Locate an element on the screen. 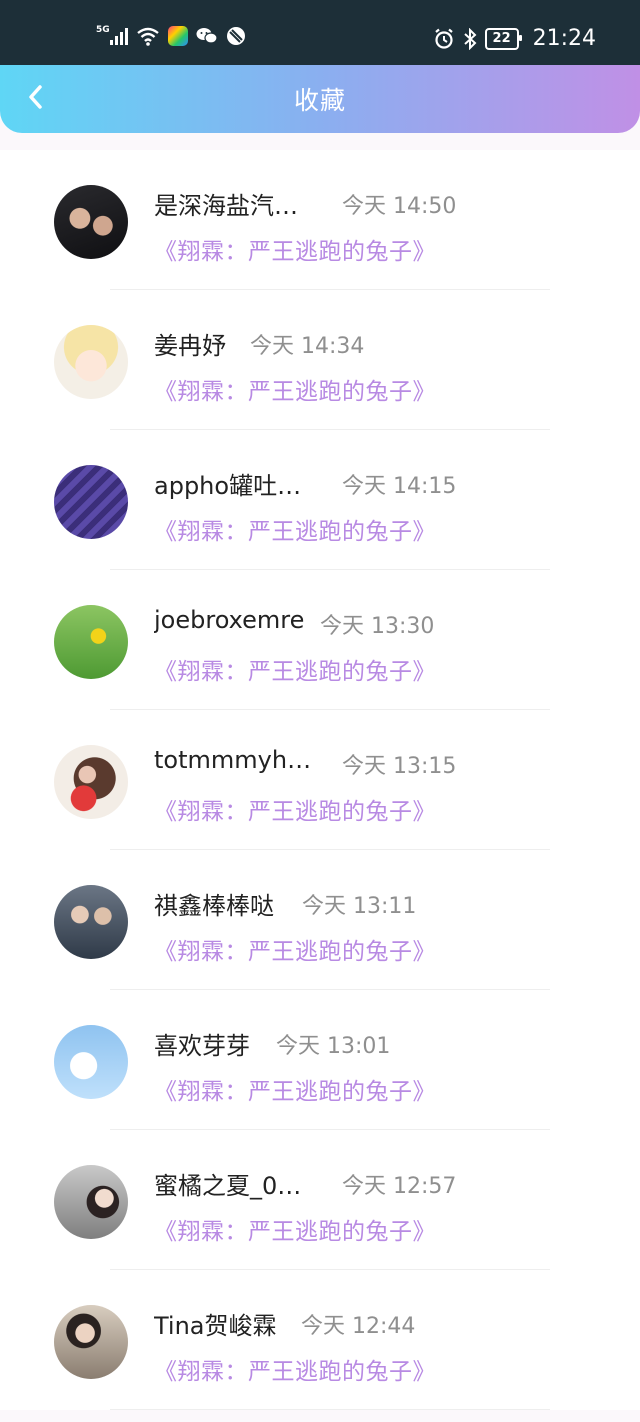  timestamp: 今天 14:34 is located at coordinates (307, 346).